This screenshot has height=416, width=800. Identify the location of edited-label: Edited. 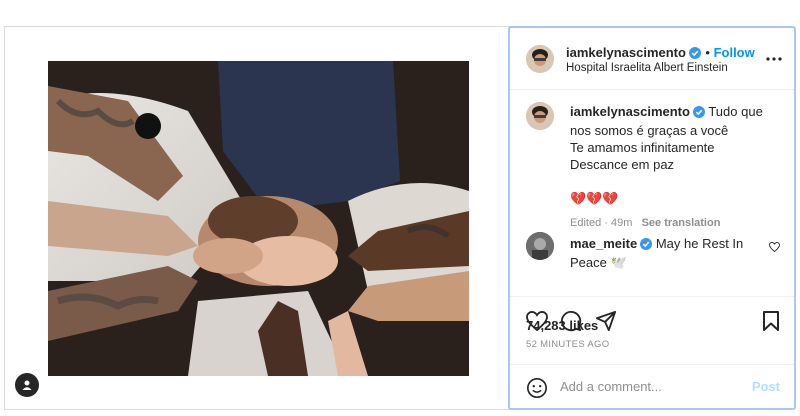
(586, 223).